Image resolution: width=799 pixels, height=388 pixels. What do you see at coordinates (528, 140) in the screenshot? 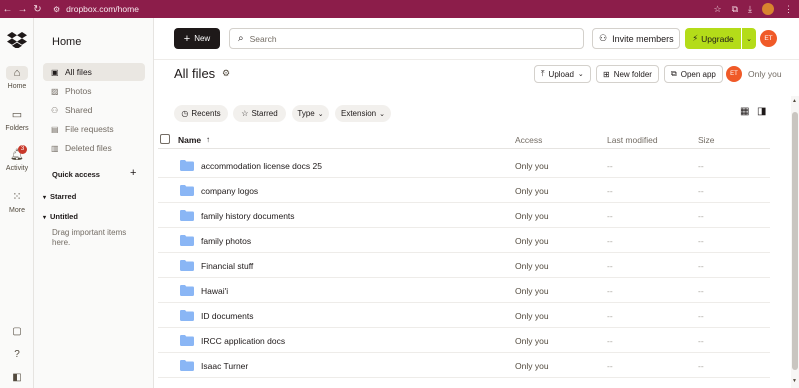
I see `column-access: Access` at bounding box center [528, 140].